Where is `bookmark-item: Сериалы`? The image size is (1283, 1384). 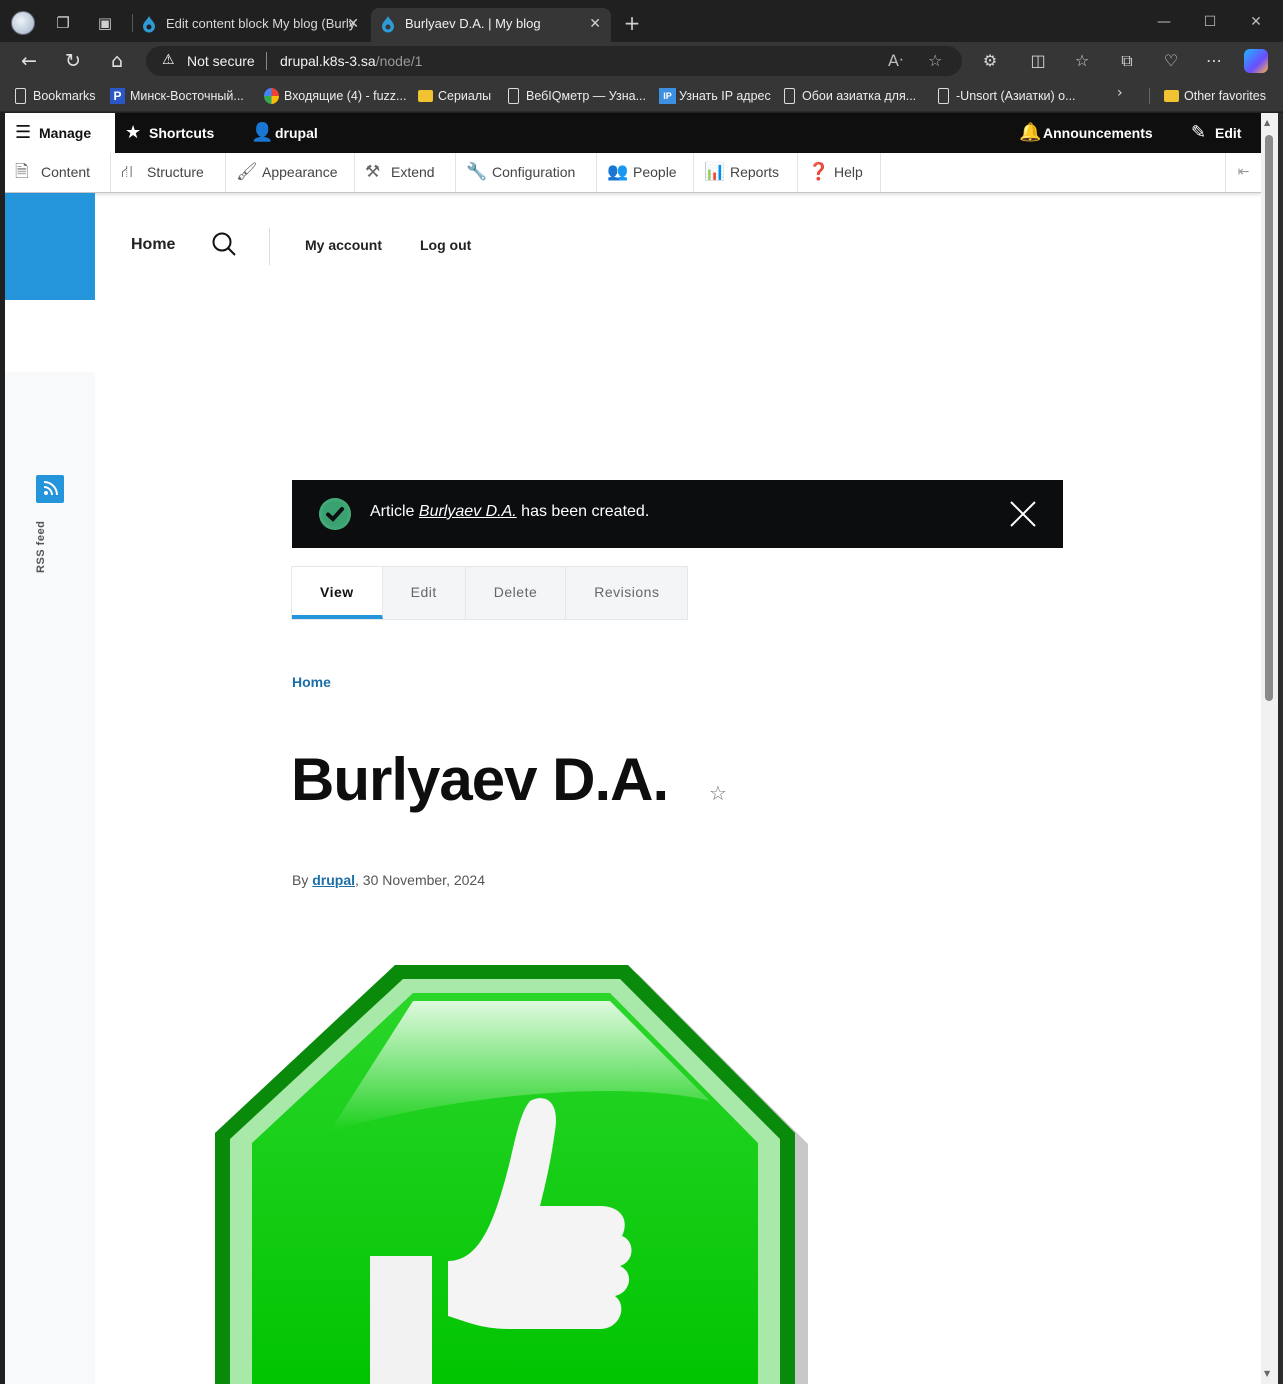 bookmark-item: Сериалы is located at coordinates (454, 96).